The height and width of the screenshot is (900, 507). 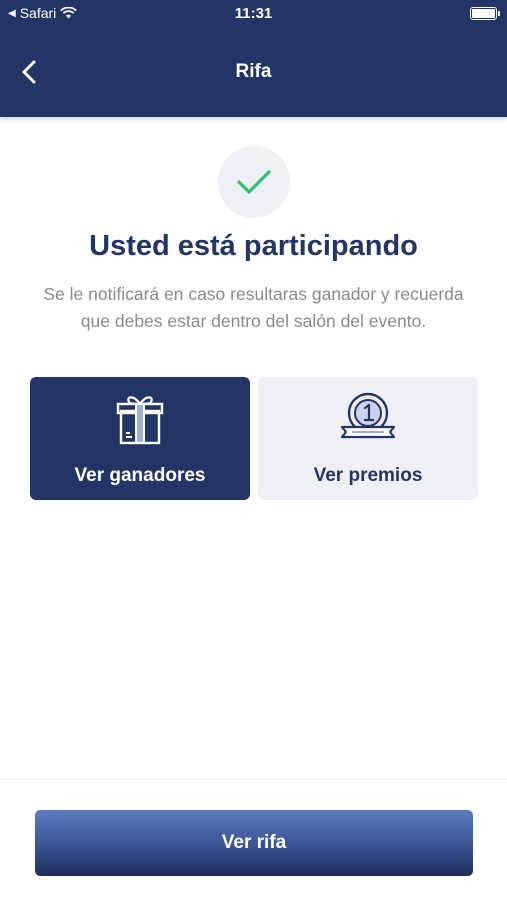 I want to click on winners-icon-wrap, so click(x=140, y=419).